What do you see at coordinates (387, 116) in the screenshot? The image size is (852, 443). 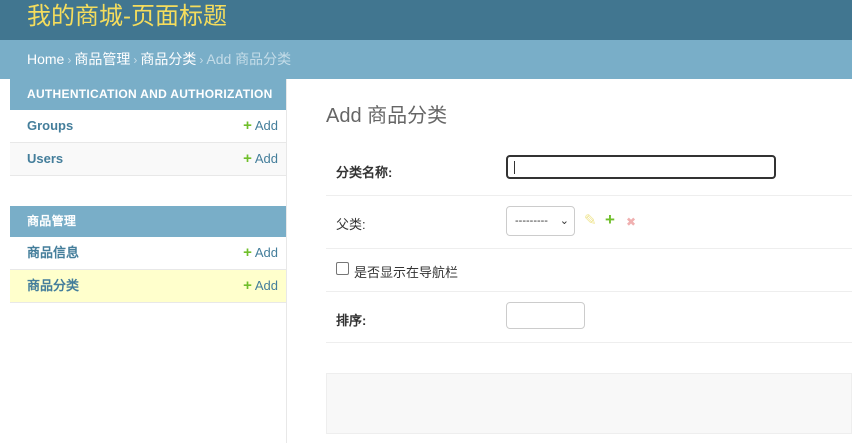 I see `page-title: Add 商品分类` at bounding box center [387, 116].